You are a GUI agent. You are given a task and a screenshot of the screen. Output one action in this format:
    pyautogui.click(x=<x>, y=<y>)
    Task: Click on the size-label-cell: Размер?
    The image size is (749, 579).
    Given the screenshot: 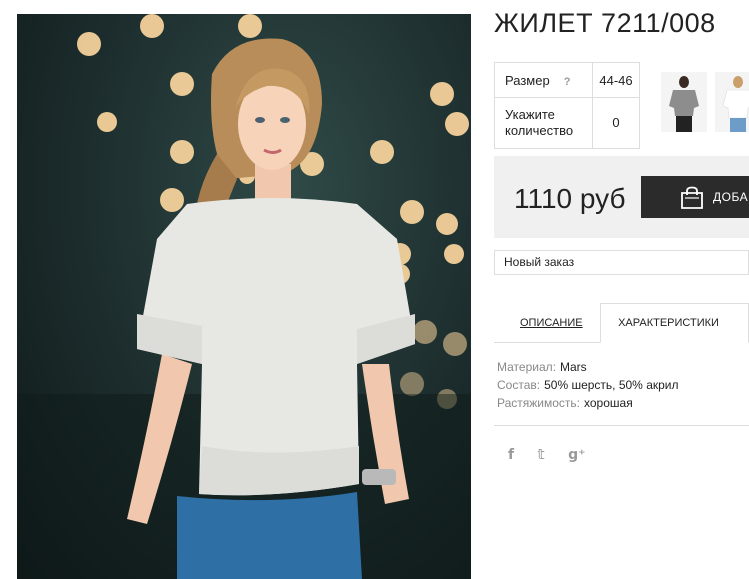 What is the action you would take?
    pyautogui.click(x=543, y=80)
    